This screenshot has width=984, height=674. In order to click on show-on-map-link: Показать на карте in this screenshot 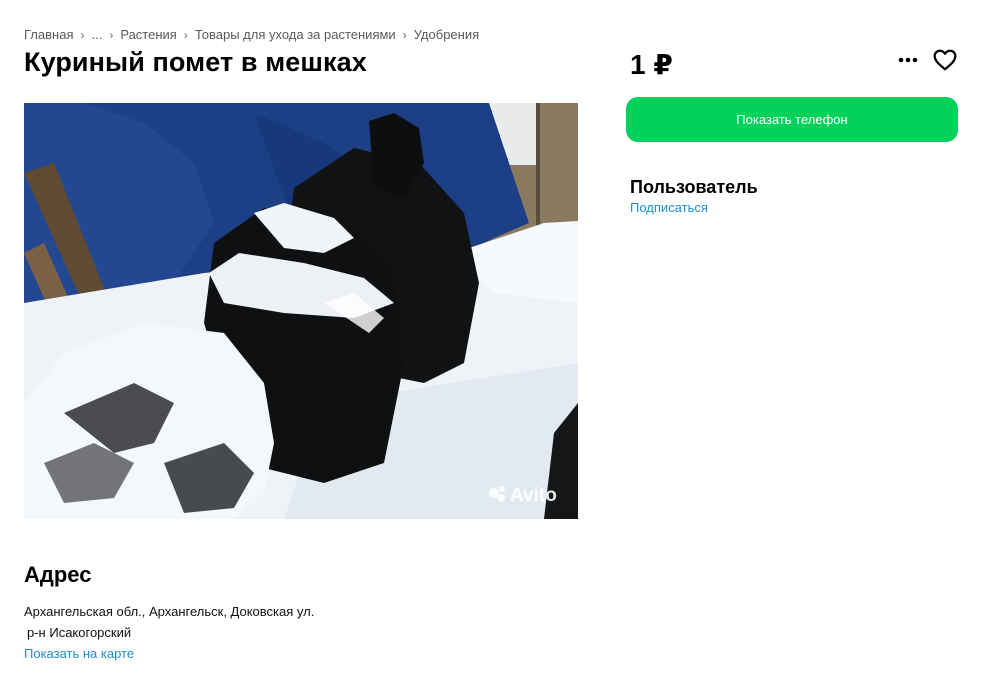, I will do `click(79, 653)`.